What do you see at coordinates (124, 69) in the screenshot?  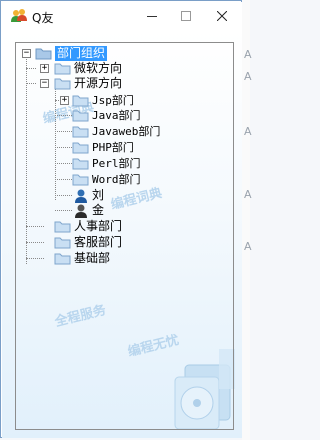 I see `tree-node-microsoft: + 微软方向` at bounding box center [124, 69].